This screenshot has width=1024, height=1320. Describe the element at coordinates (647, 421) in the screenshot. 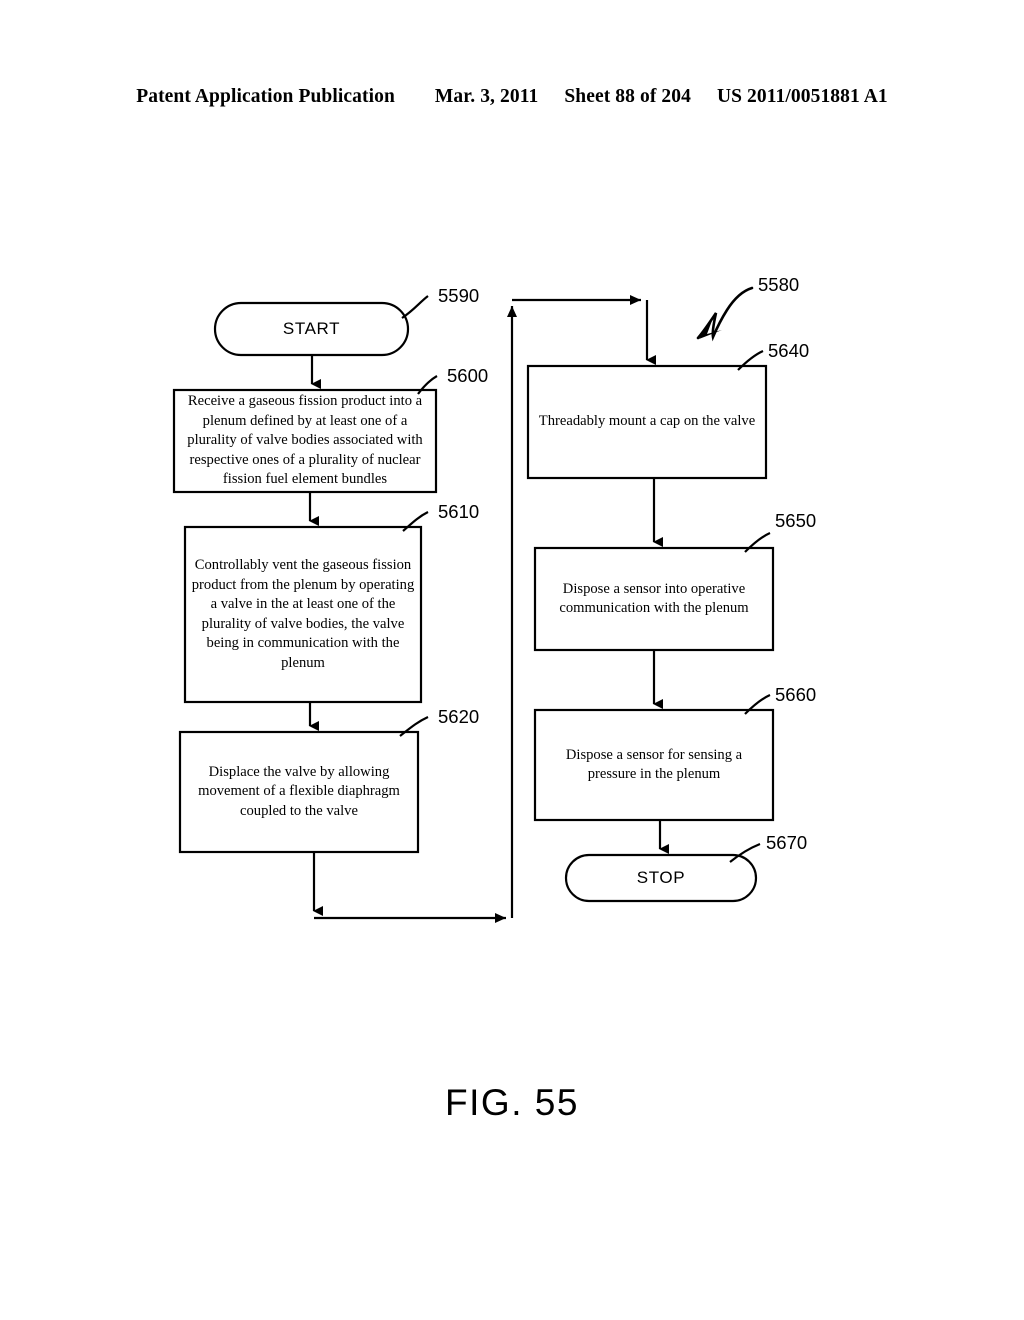

I see `node-5640-label: Threadably mount a cap on the valve` at that location.